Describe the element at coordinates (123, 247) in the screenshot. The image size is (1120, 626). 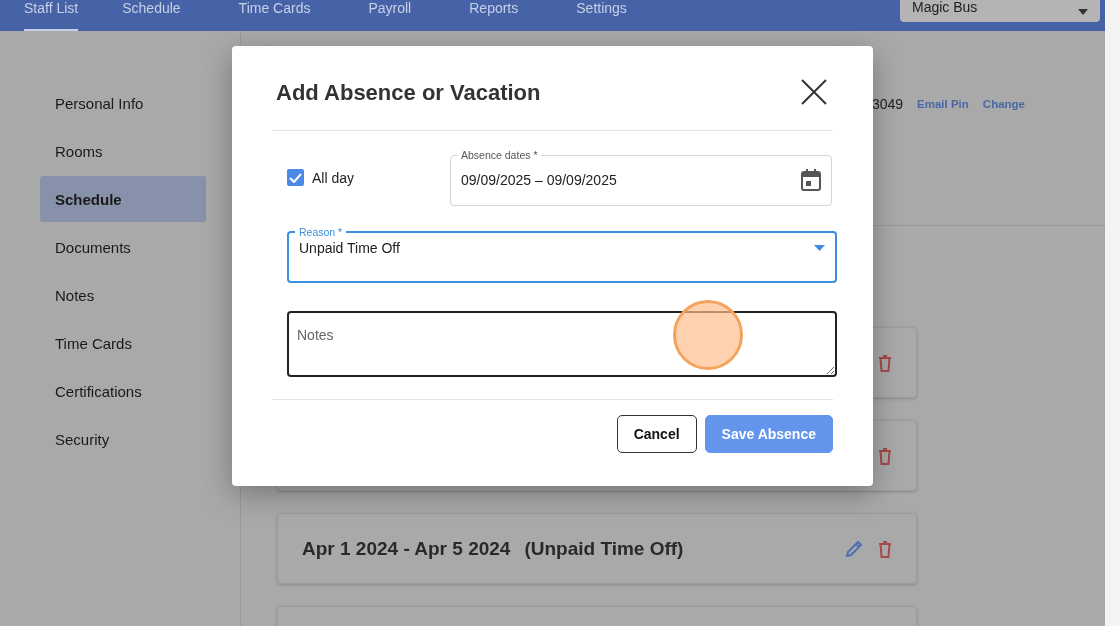
I see `sidebar-item: Documents` at that location.